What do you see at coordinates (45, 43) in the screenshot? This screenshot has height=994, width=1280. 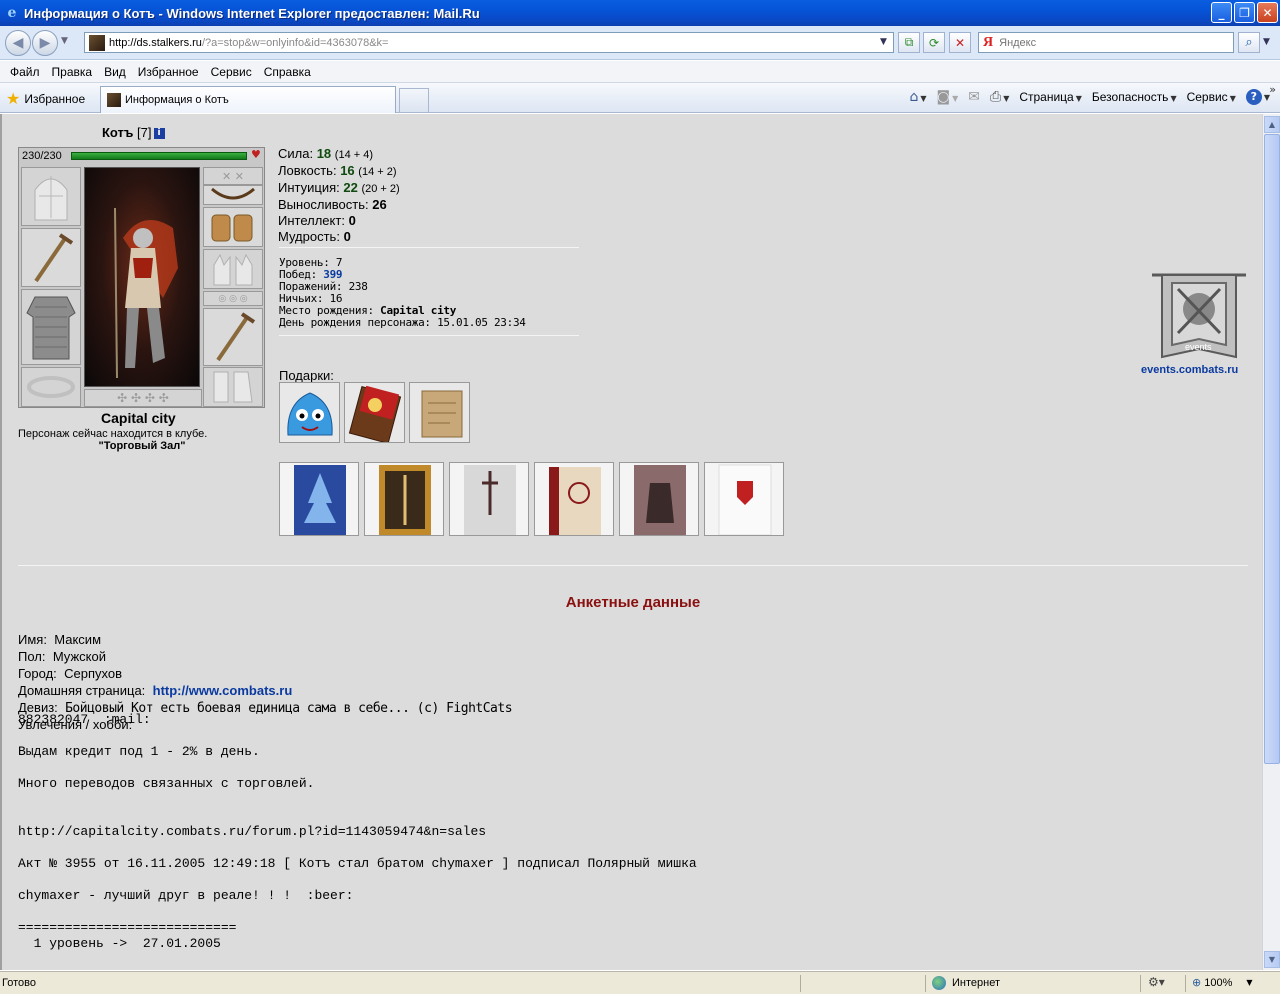 I see `forward-button: ▶` at bounding box center [45, 43].